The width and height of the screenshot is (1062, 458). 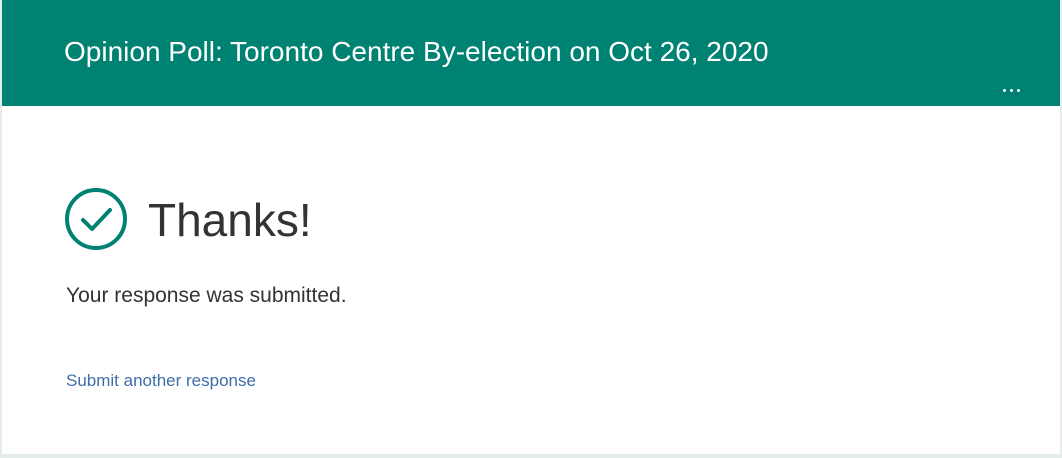 I want to click on checkmark-circle-icon, so click(x=96, y=219).